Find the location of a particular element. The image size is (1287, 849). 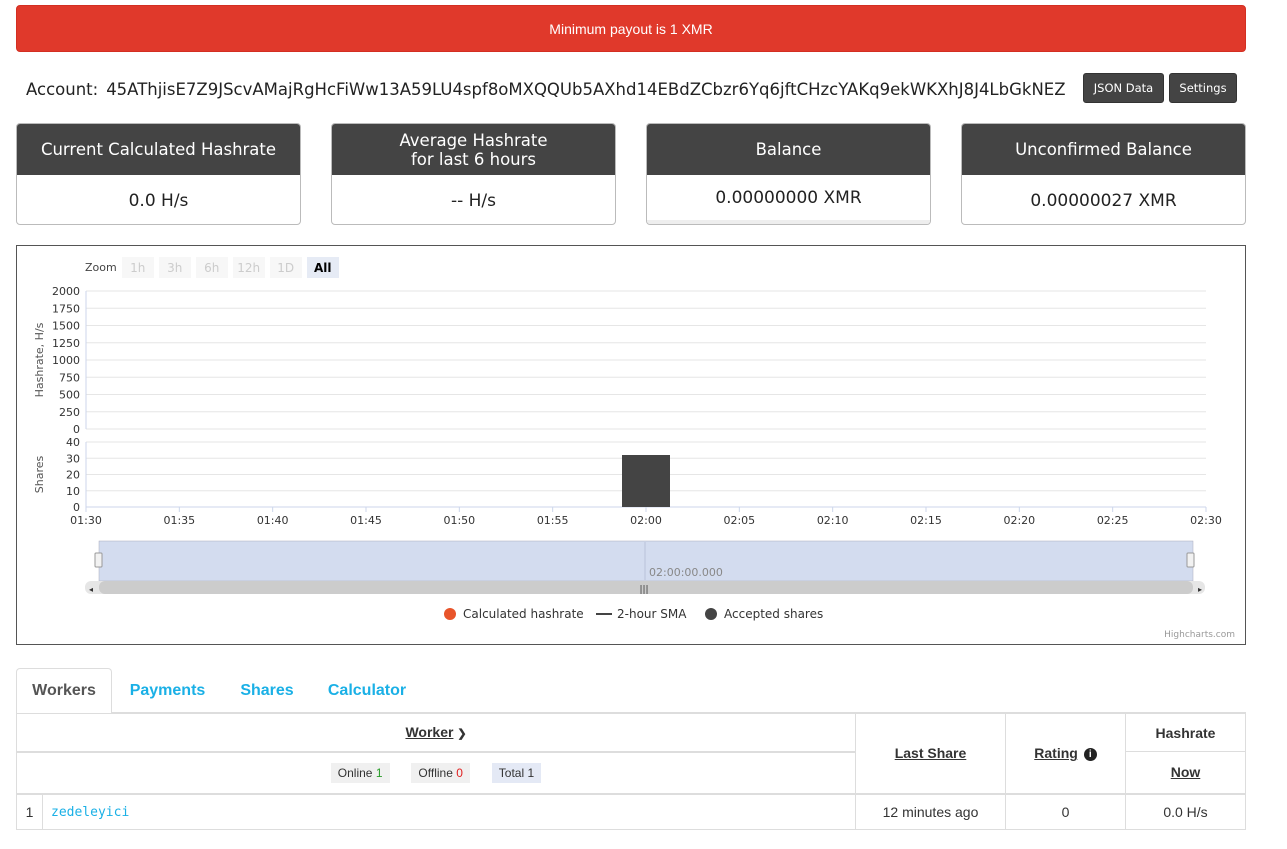

tab-bar: Workers Payments Shares Calculator is located at coordinates (631, 691).